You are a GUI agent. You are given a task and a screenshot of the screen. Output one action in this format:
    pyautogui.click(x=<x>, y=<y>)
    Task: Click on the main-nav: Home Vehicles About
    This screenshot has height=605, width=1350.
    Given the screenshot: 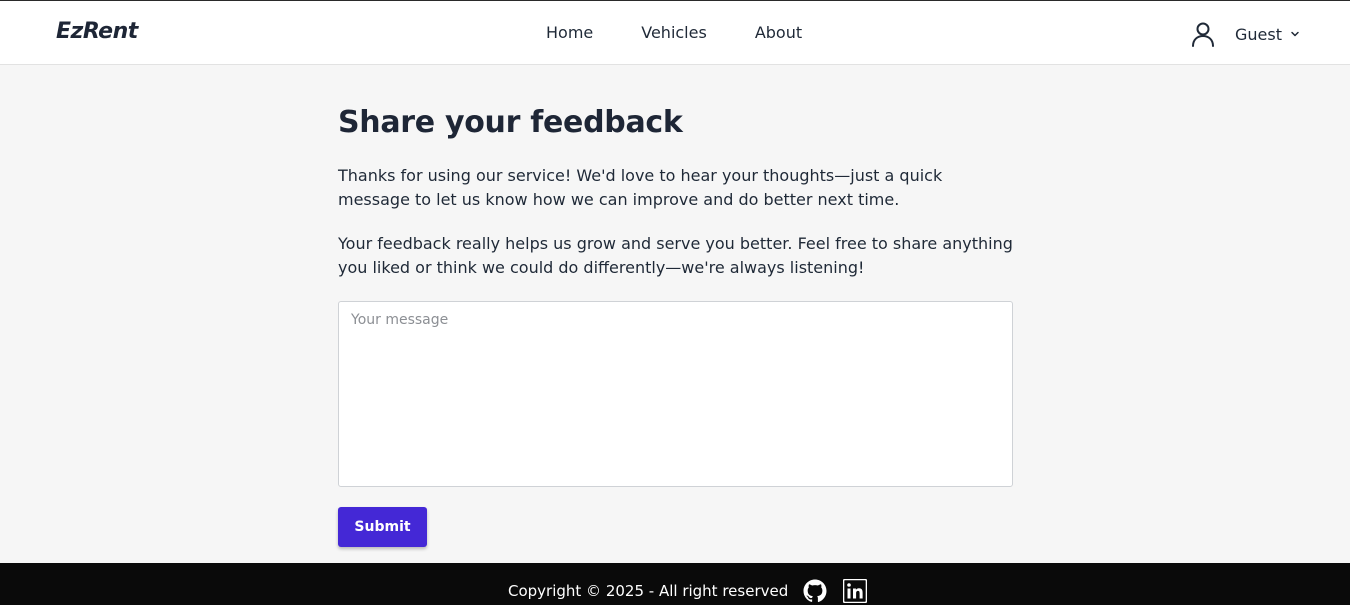 What is the action you would take?
    pyautogui.click(x=698, y=33)
    